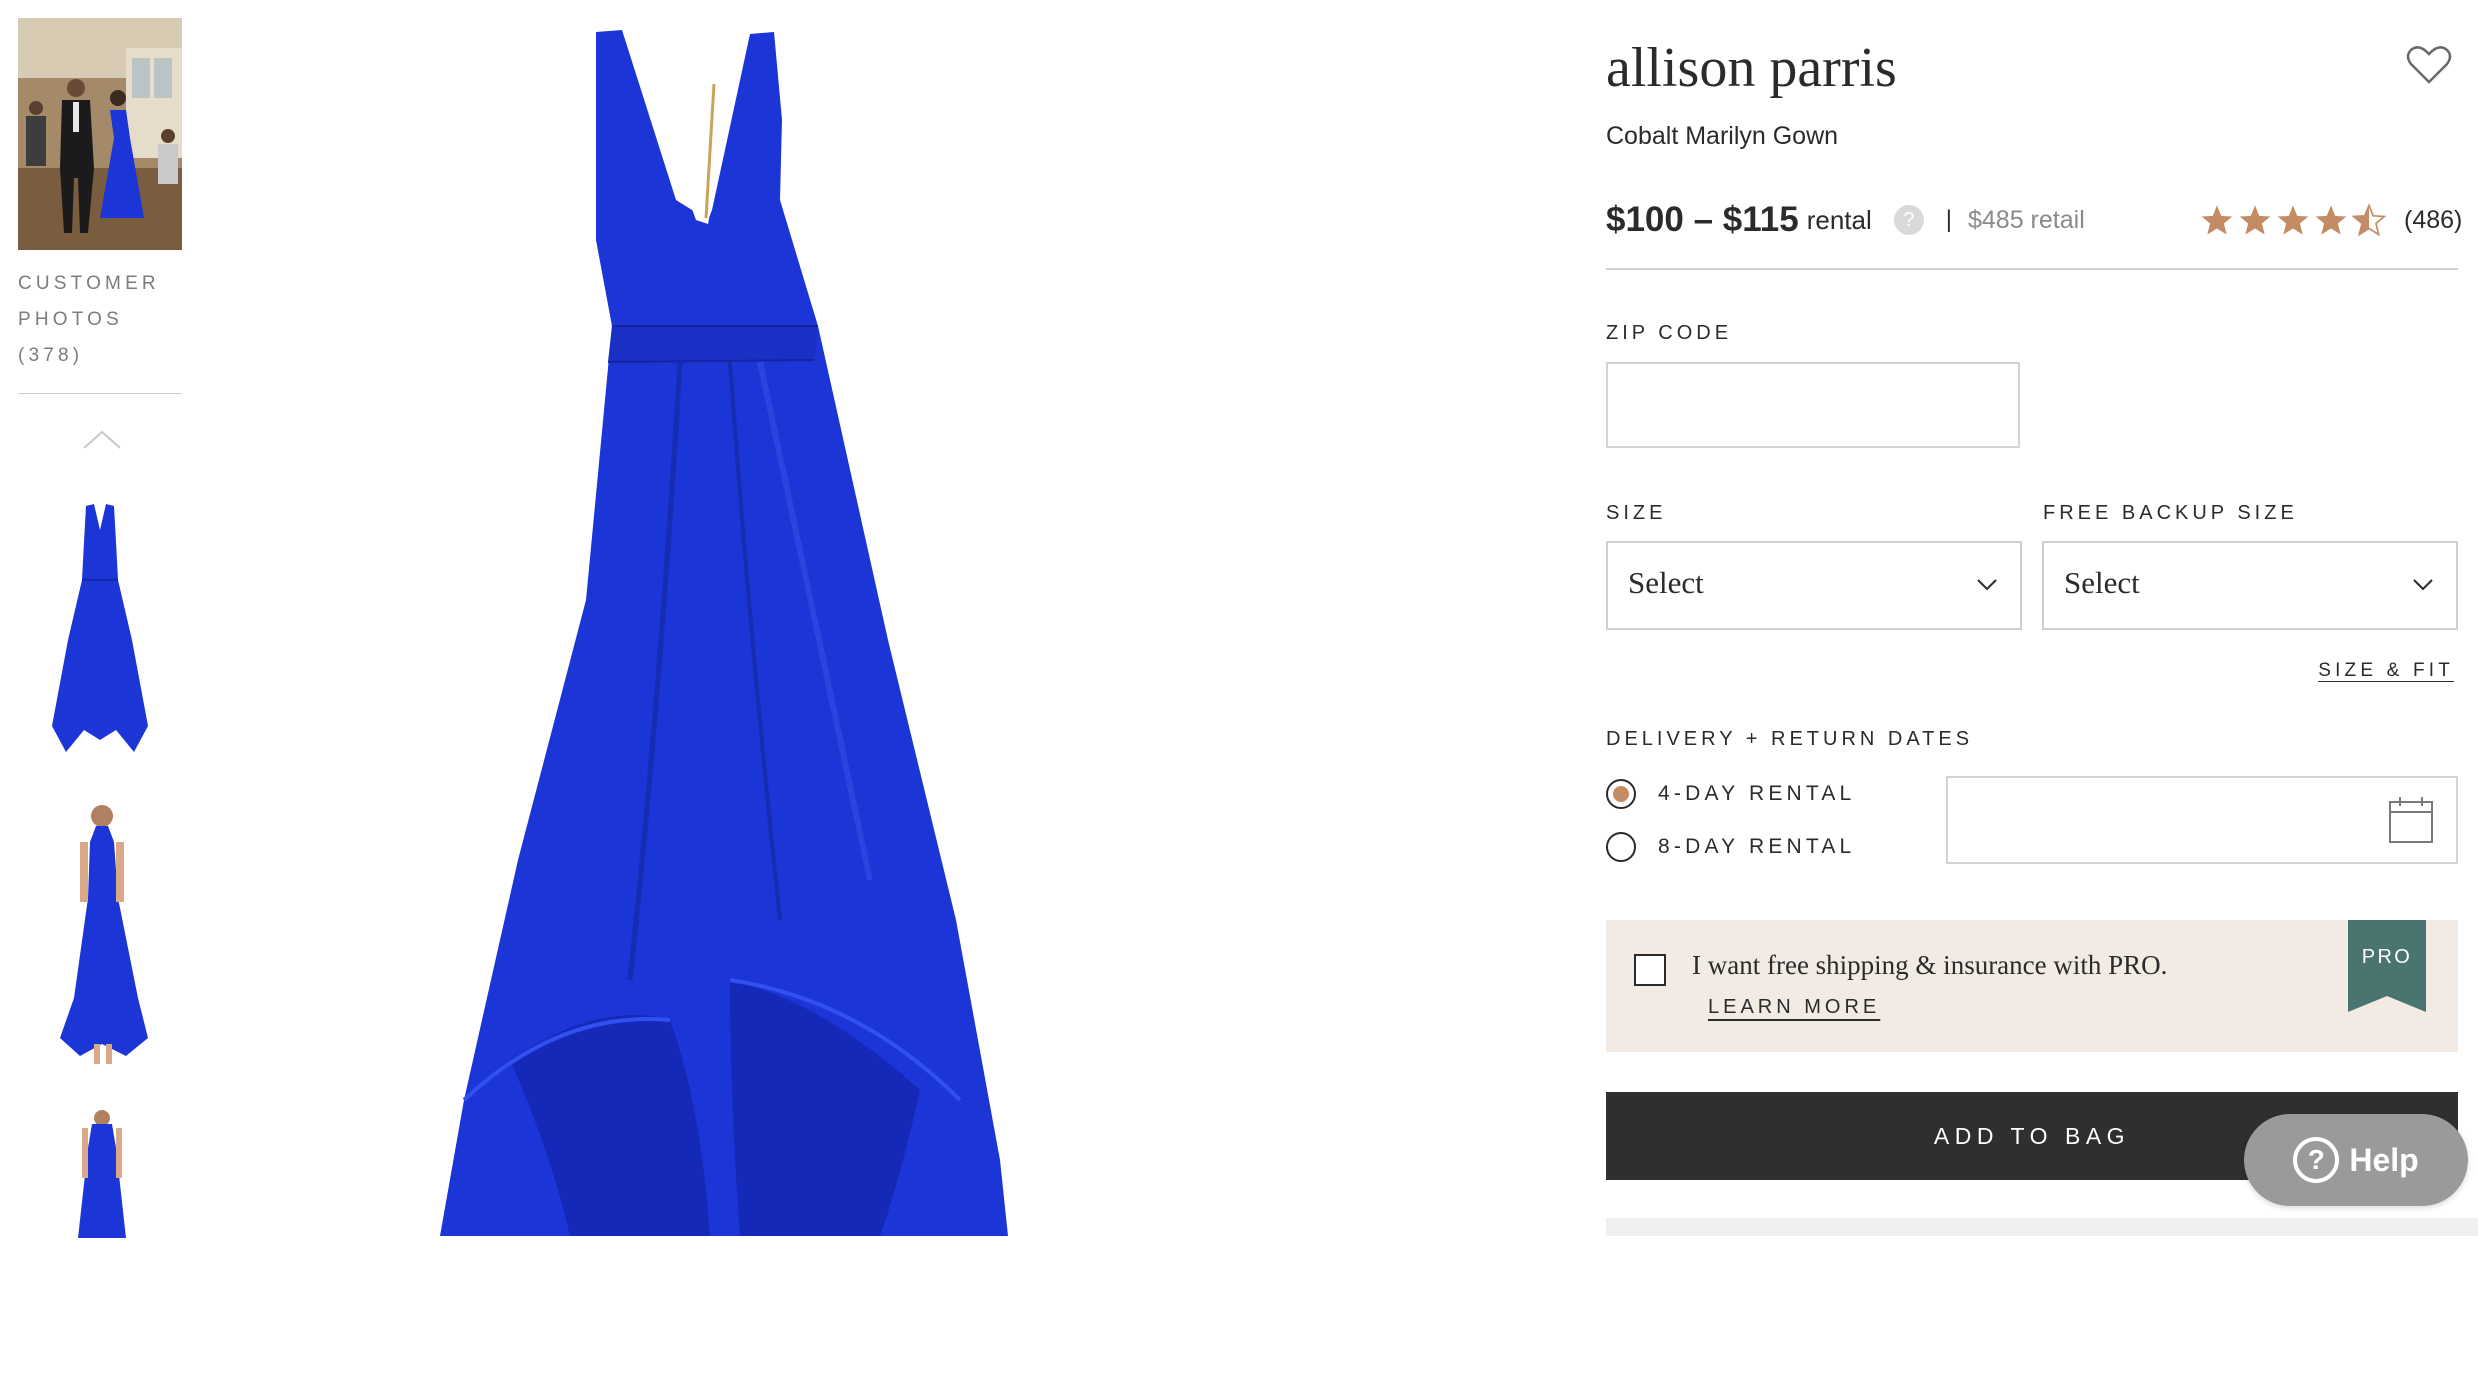 The image size is (2478, 1378). What do you see at coordinates (2433, 219) in the screenshot?
I see `review-count: (486)` at bounding box center [2433, 219].